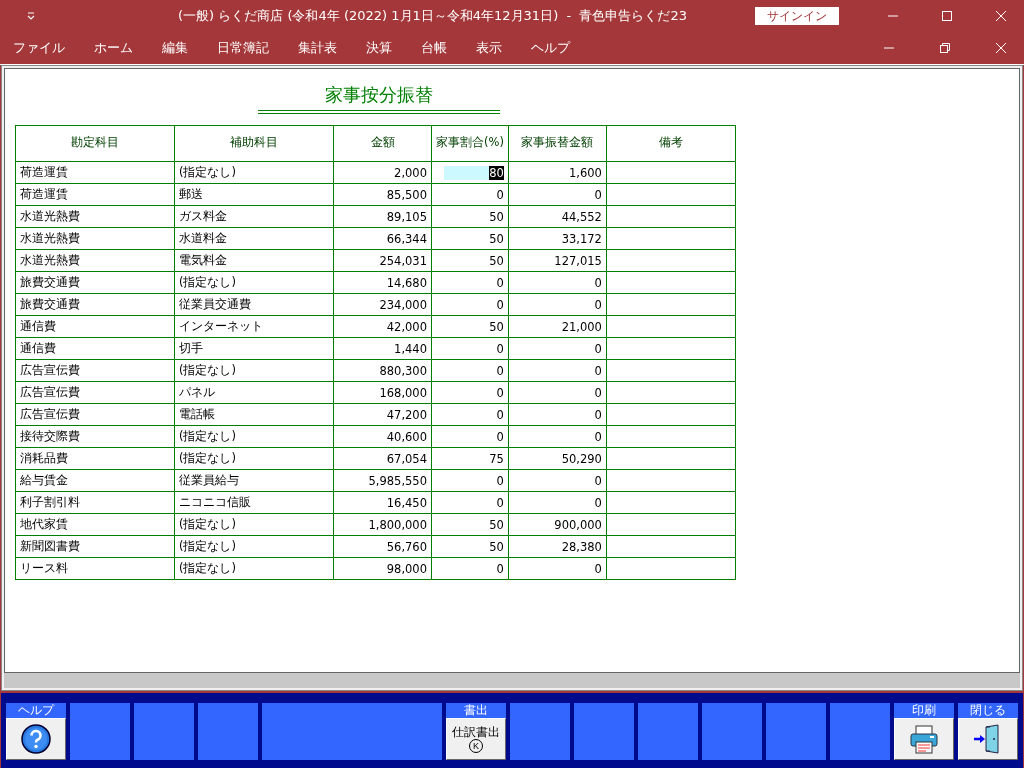 Image resolution: width=1024 pixels, height=768 pixels. What do you see at coordinates (382, 238) in the screenshot?
I see `table-cell: 66,344` at bounding box center [382, 238].